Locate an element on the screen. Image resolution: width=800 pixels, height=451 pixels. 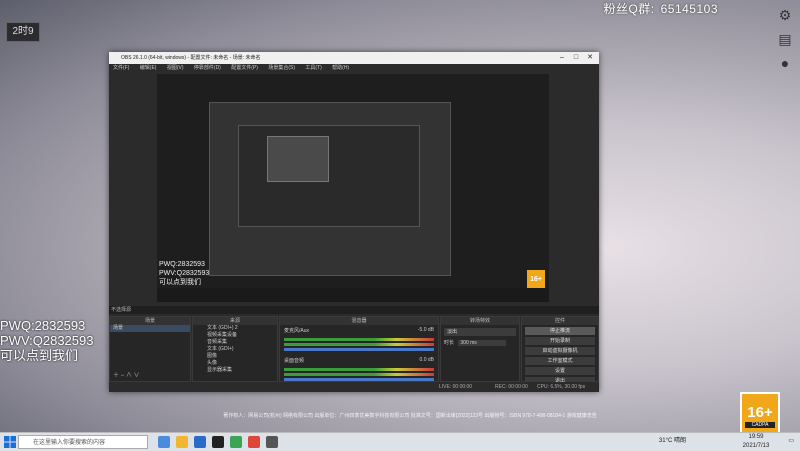
promo-line: 可以点到我们 is located at coordinates (39, 355).